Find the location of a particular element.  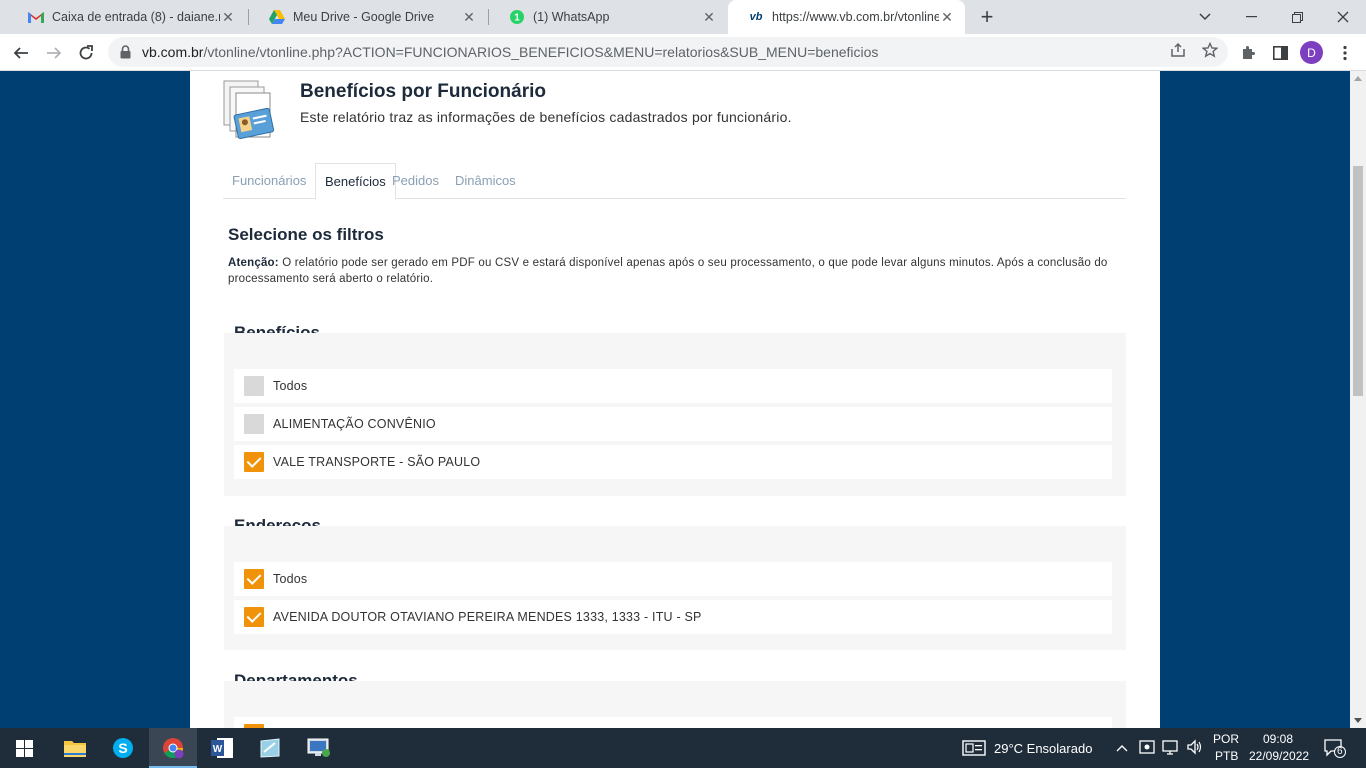

back-button is located at coordinates (21, 53).